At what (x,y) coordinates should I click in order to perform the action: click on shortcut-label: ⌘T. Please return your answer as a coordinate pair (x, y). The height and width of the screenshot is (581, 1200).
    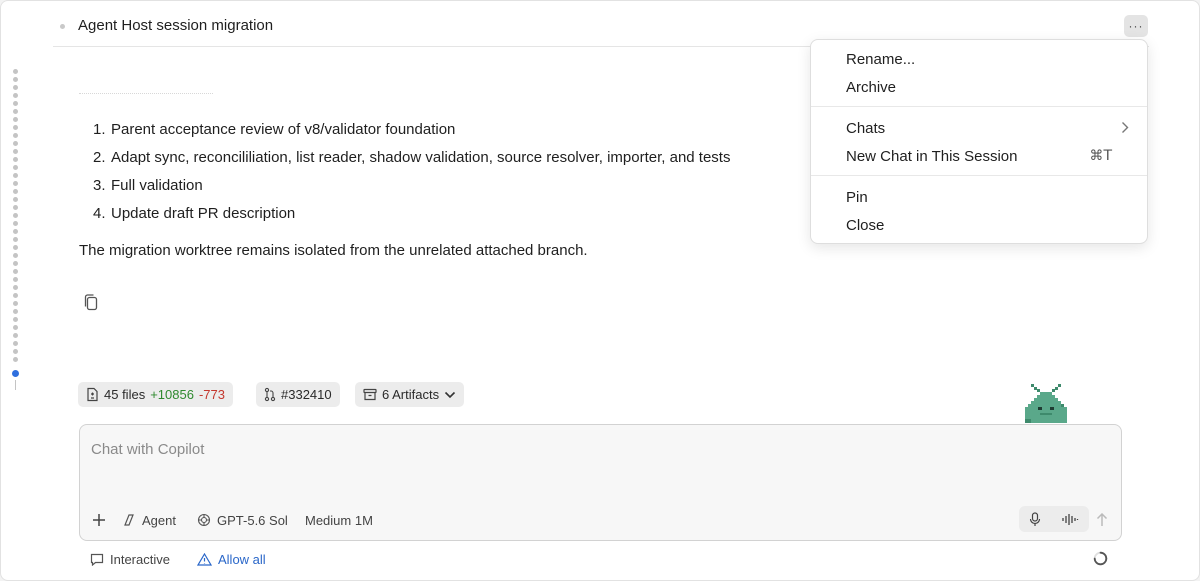
    Looking at the image, I should click on (1100, 156).